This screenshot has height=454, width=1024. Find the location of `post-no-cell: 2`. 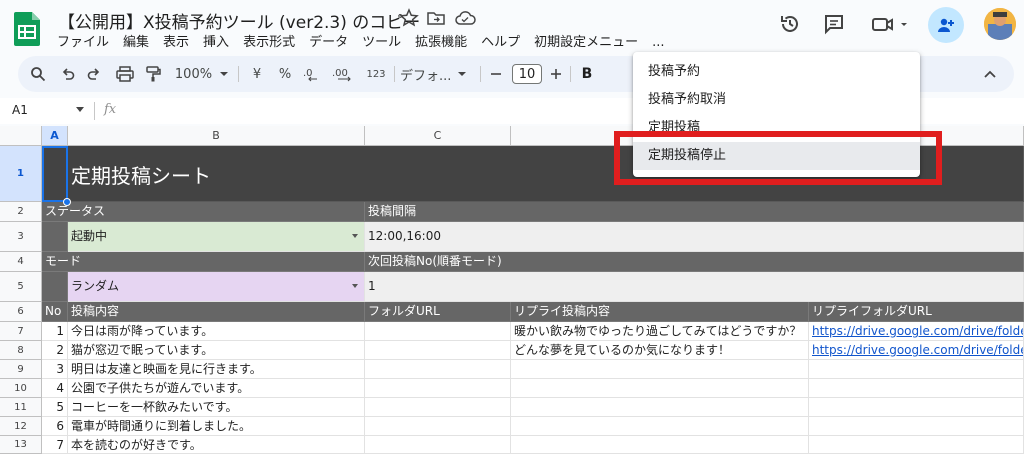

post-no-cell: 2 is located at coordinates (55, 350).